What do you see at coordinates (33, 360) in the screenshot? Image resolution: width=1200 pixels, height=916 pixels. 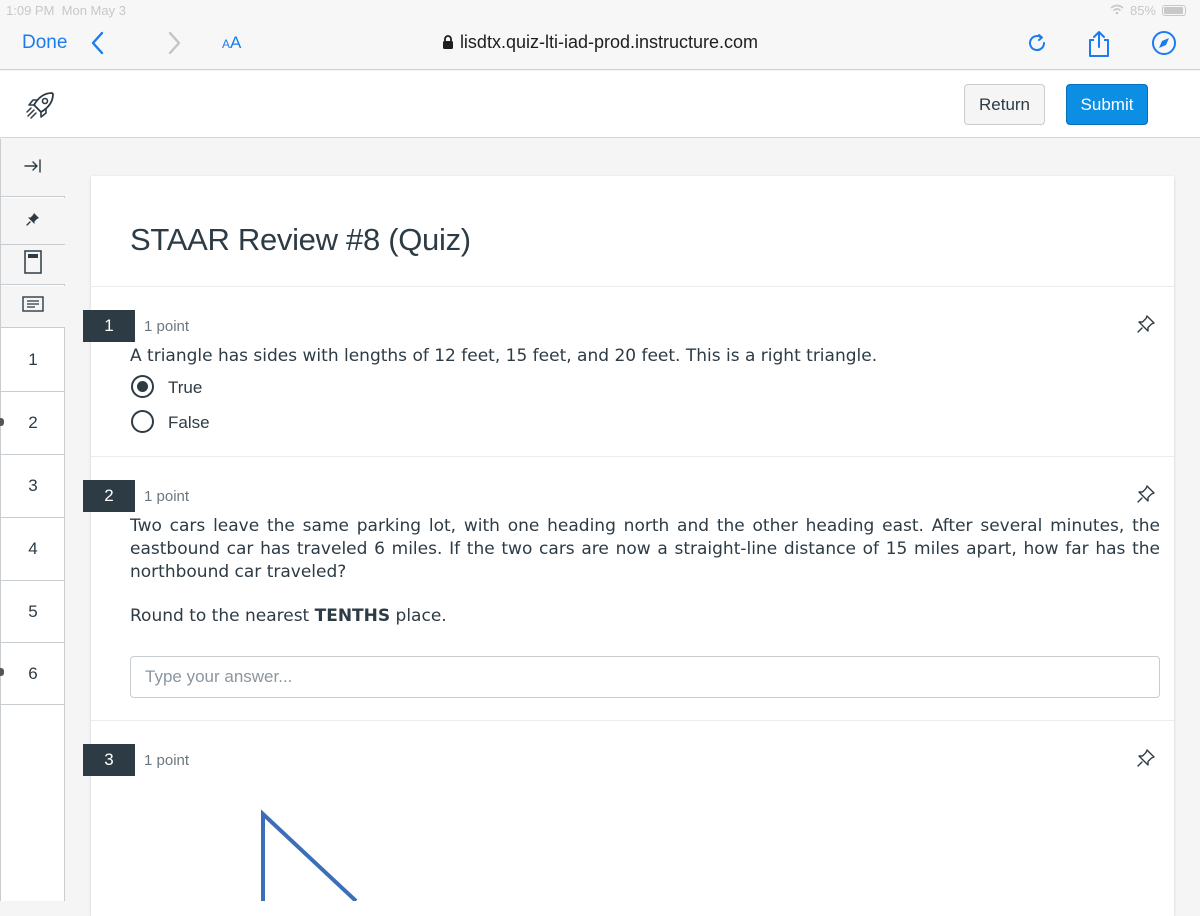 I see `sidebar-question-1: 1` at bounding box center [33, 360].